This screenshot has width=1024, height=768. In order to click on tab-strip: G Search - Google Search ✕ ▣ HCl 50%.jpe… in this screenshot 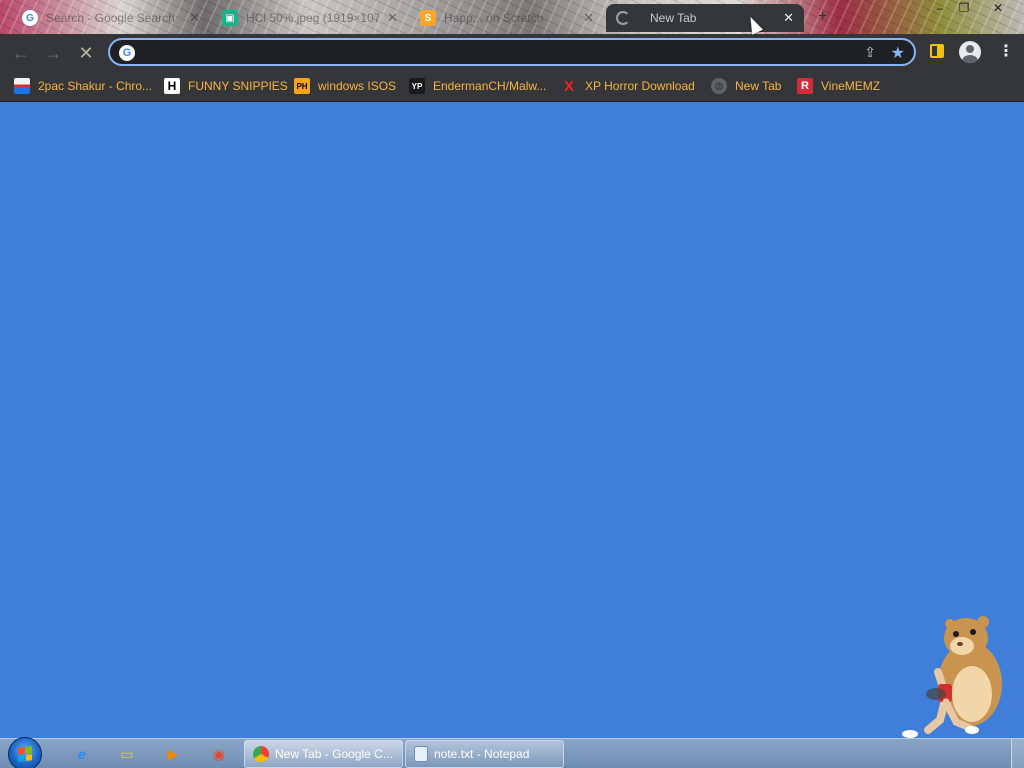, I will do `click(512, 17)`.